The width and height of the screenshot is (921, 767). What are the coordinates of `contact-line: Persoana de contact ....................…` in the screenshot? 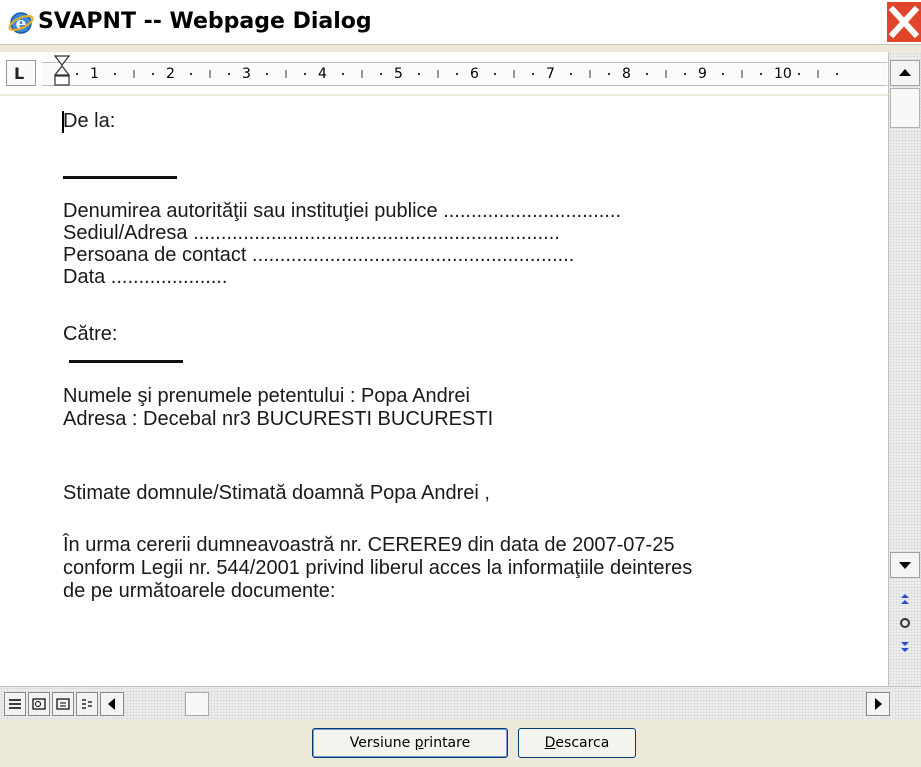 It's located at (319, 255).